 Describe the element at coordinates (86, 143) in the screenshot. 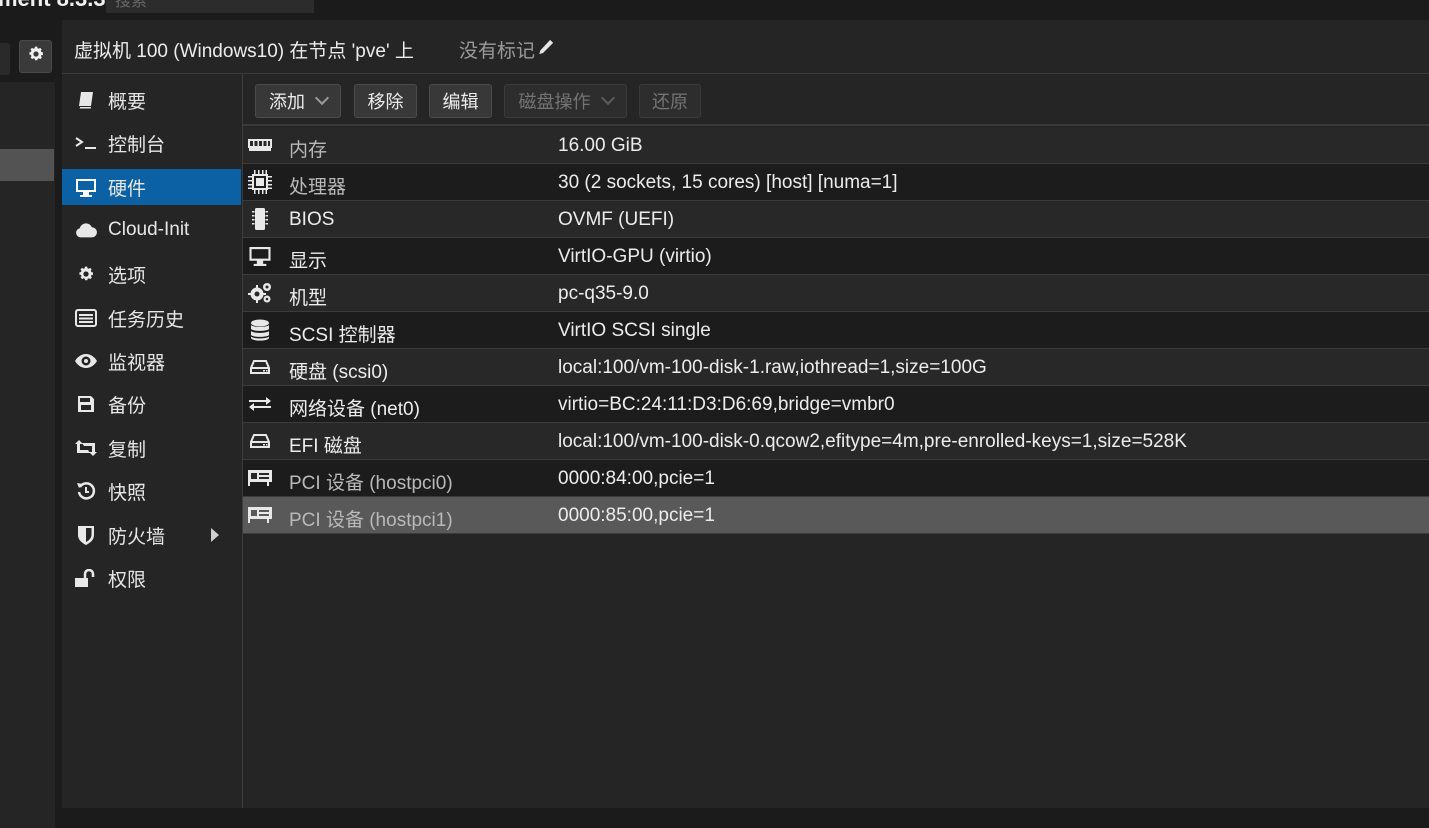

I see `terminal-icon` at that location.